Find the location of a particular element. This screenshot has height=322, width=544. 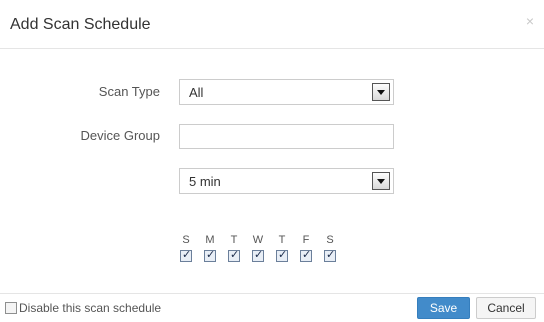

scan-type-value: All is located at coordinates (196, 92).